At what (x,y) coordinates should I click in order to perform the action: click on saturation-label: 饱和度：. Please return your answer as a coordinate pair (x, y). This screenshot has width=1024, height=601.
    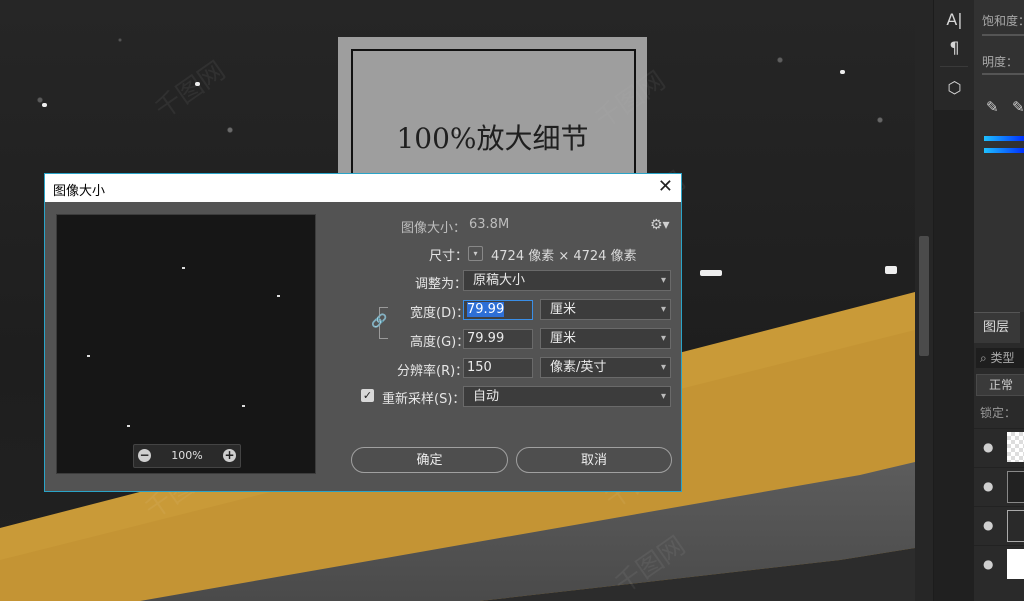
    Looking at the image, I should click on (1003, 21).